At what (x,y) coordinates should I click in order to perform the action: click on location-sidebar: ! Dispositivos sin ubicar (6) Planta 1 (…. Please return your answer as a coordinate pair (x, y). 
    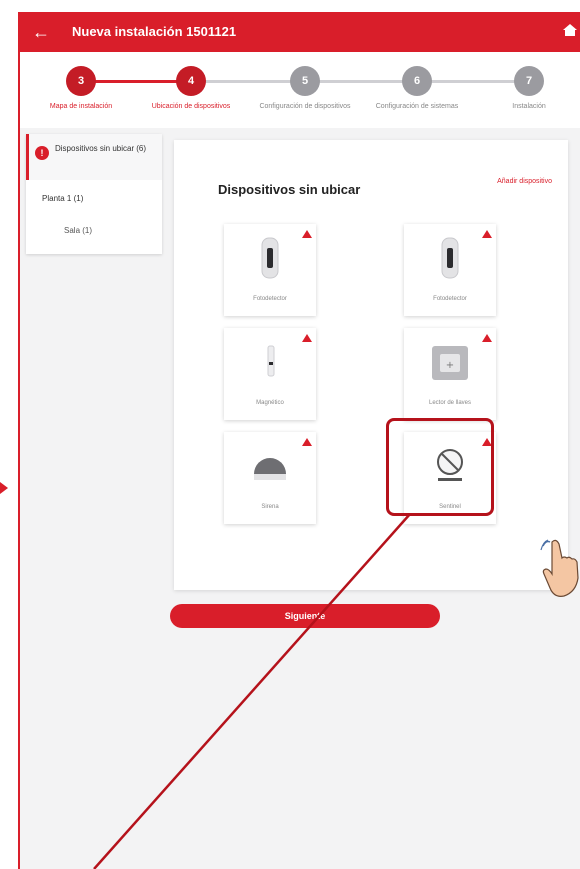
    Looking at the image, I should click on (94, 194).